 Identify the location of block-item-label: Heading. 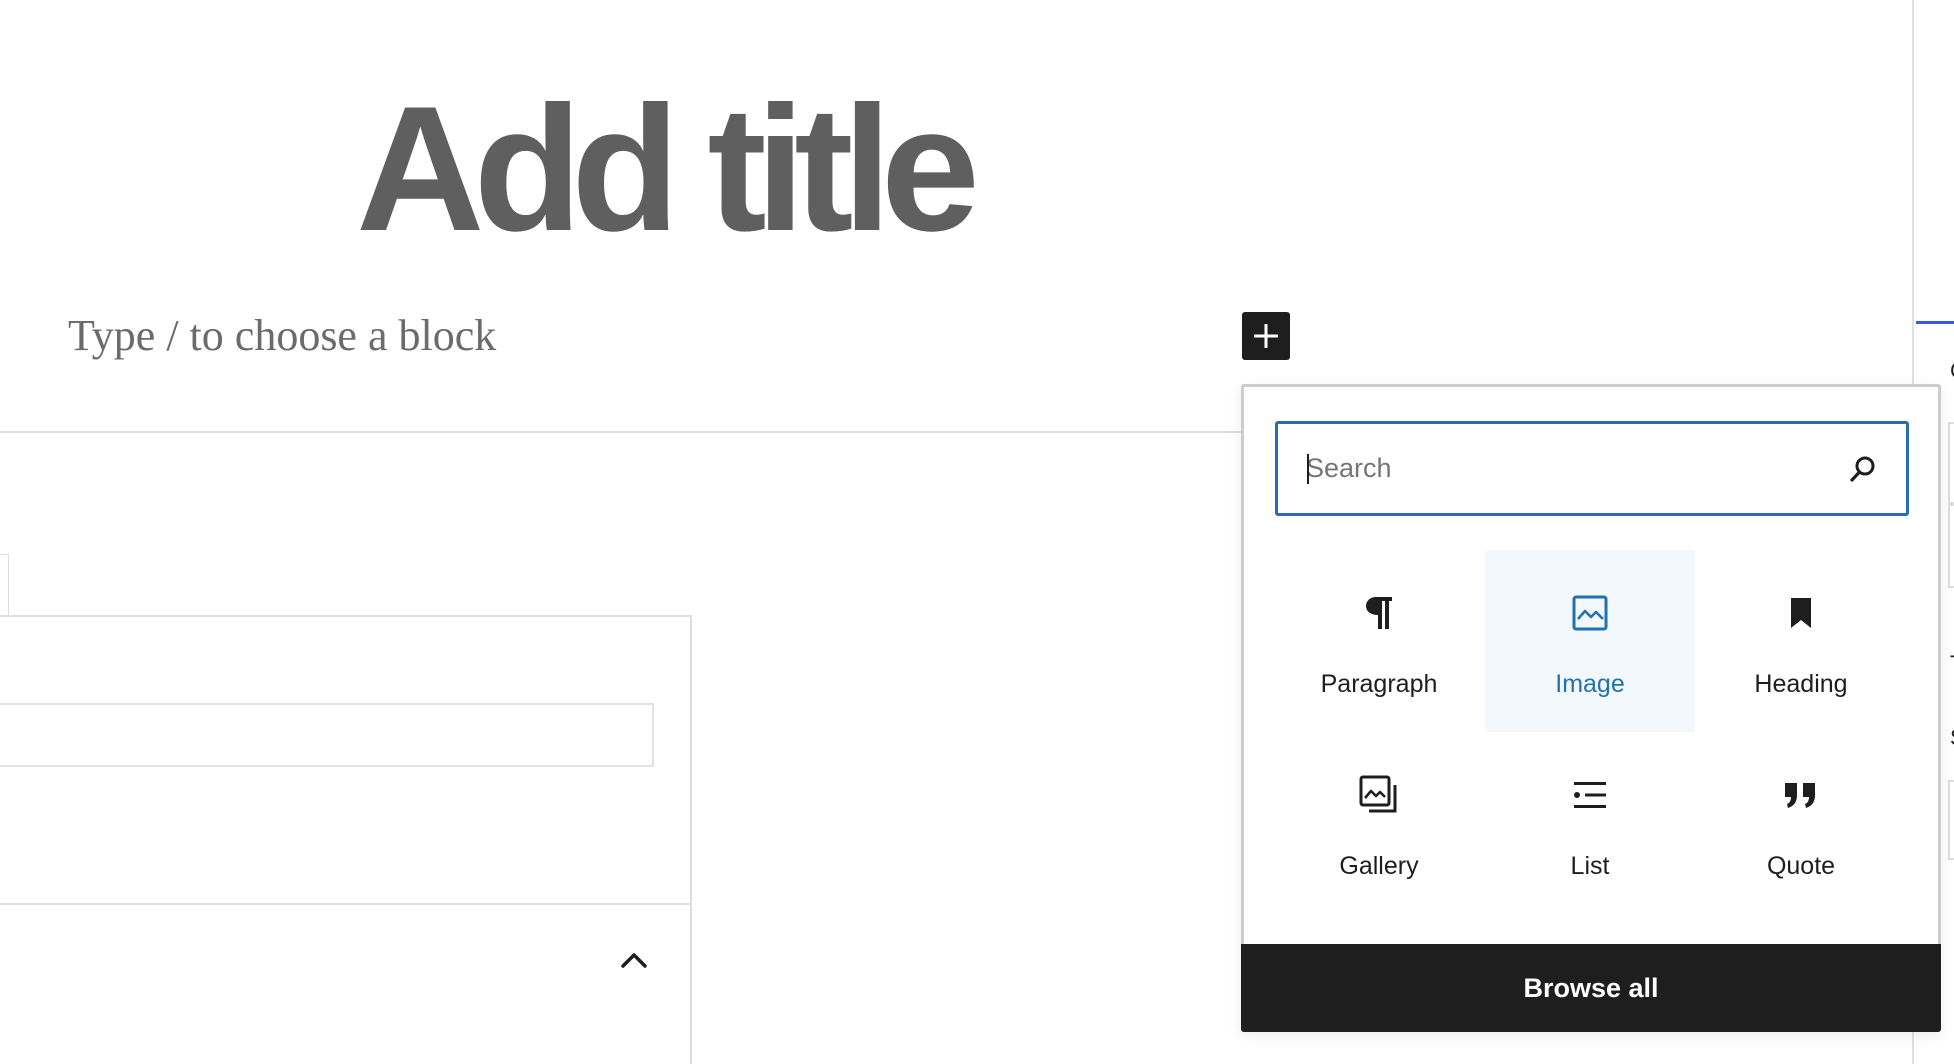
(1801, 684).